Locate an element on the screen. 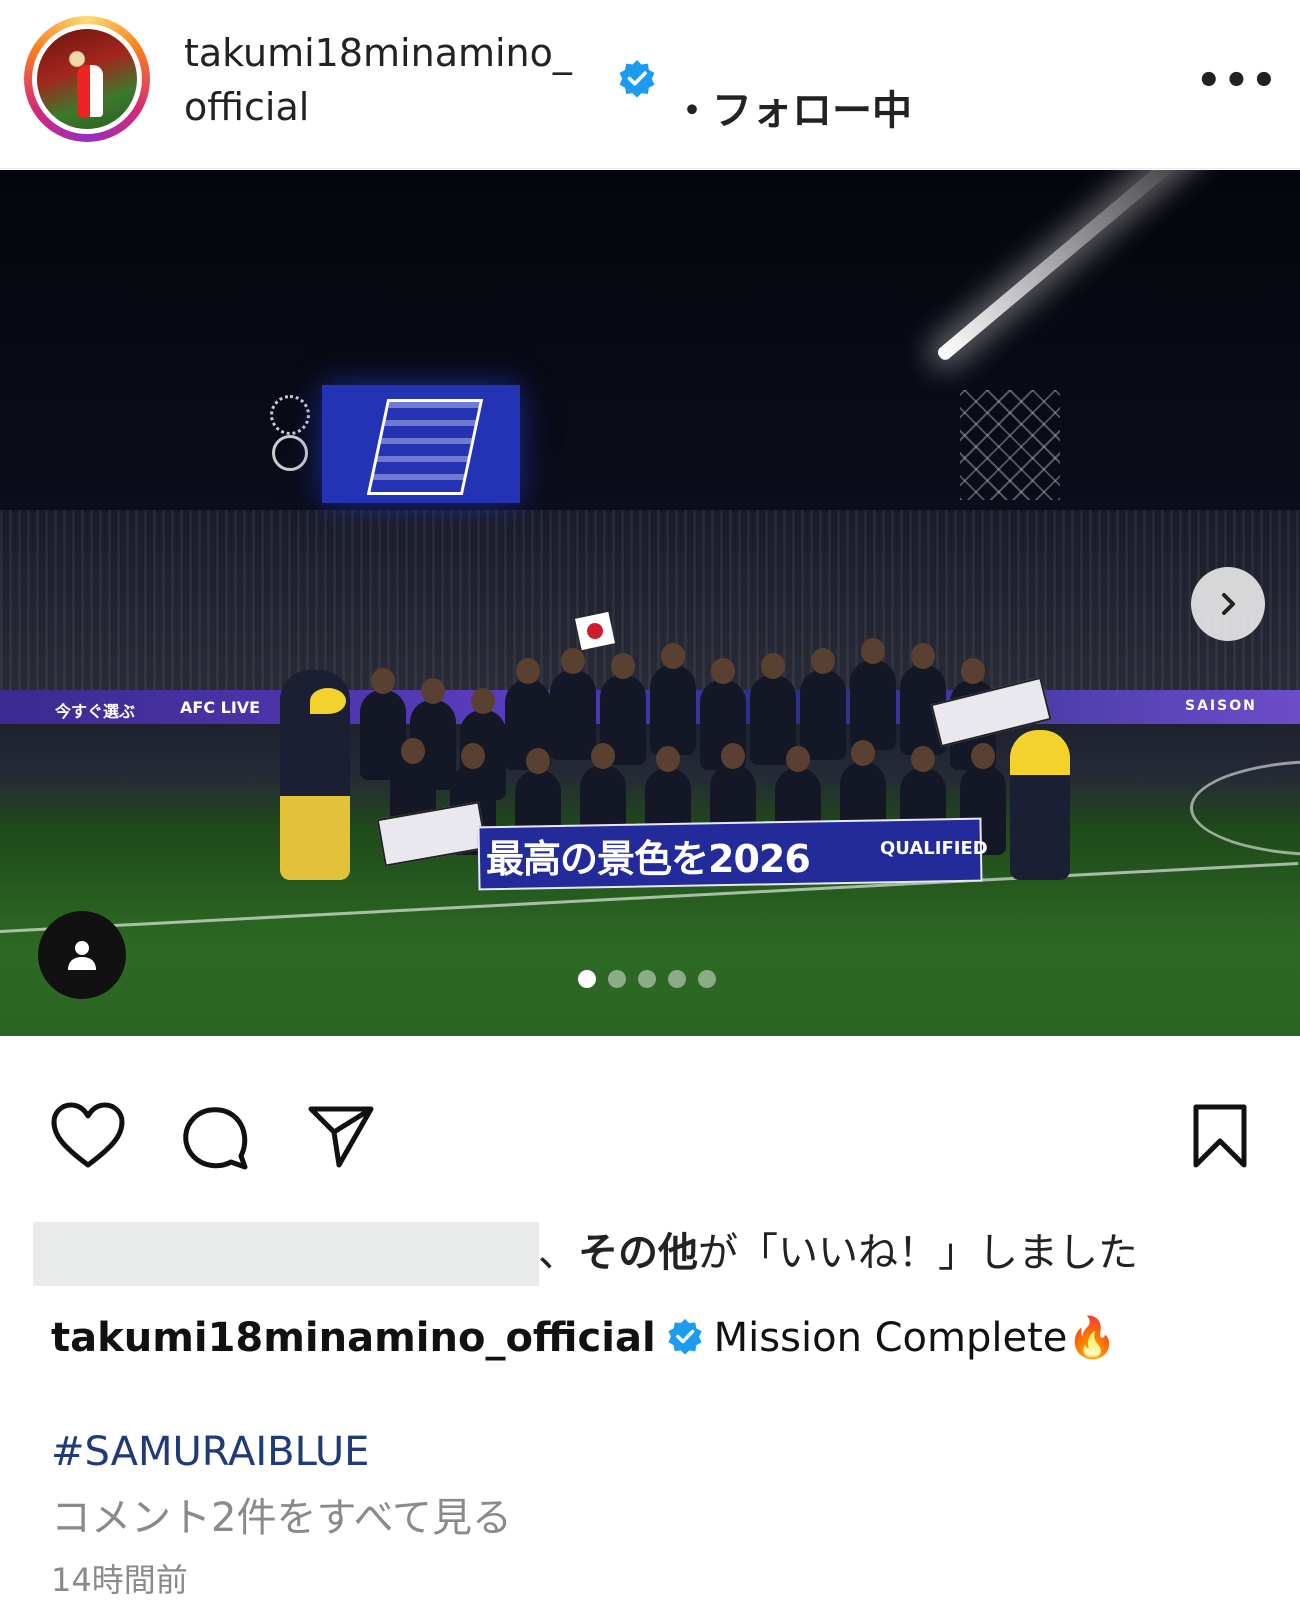 This screenshot has height=1623, width=1300. mascot-left-beak is located at coordinates (328, 701).